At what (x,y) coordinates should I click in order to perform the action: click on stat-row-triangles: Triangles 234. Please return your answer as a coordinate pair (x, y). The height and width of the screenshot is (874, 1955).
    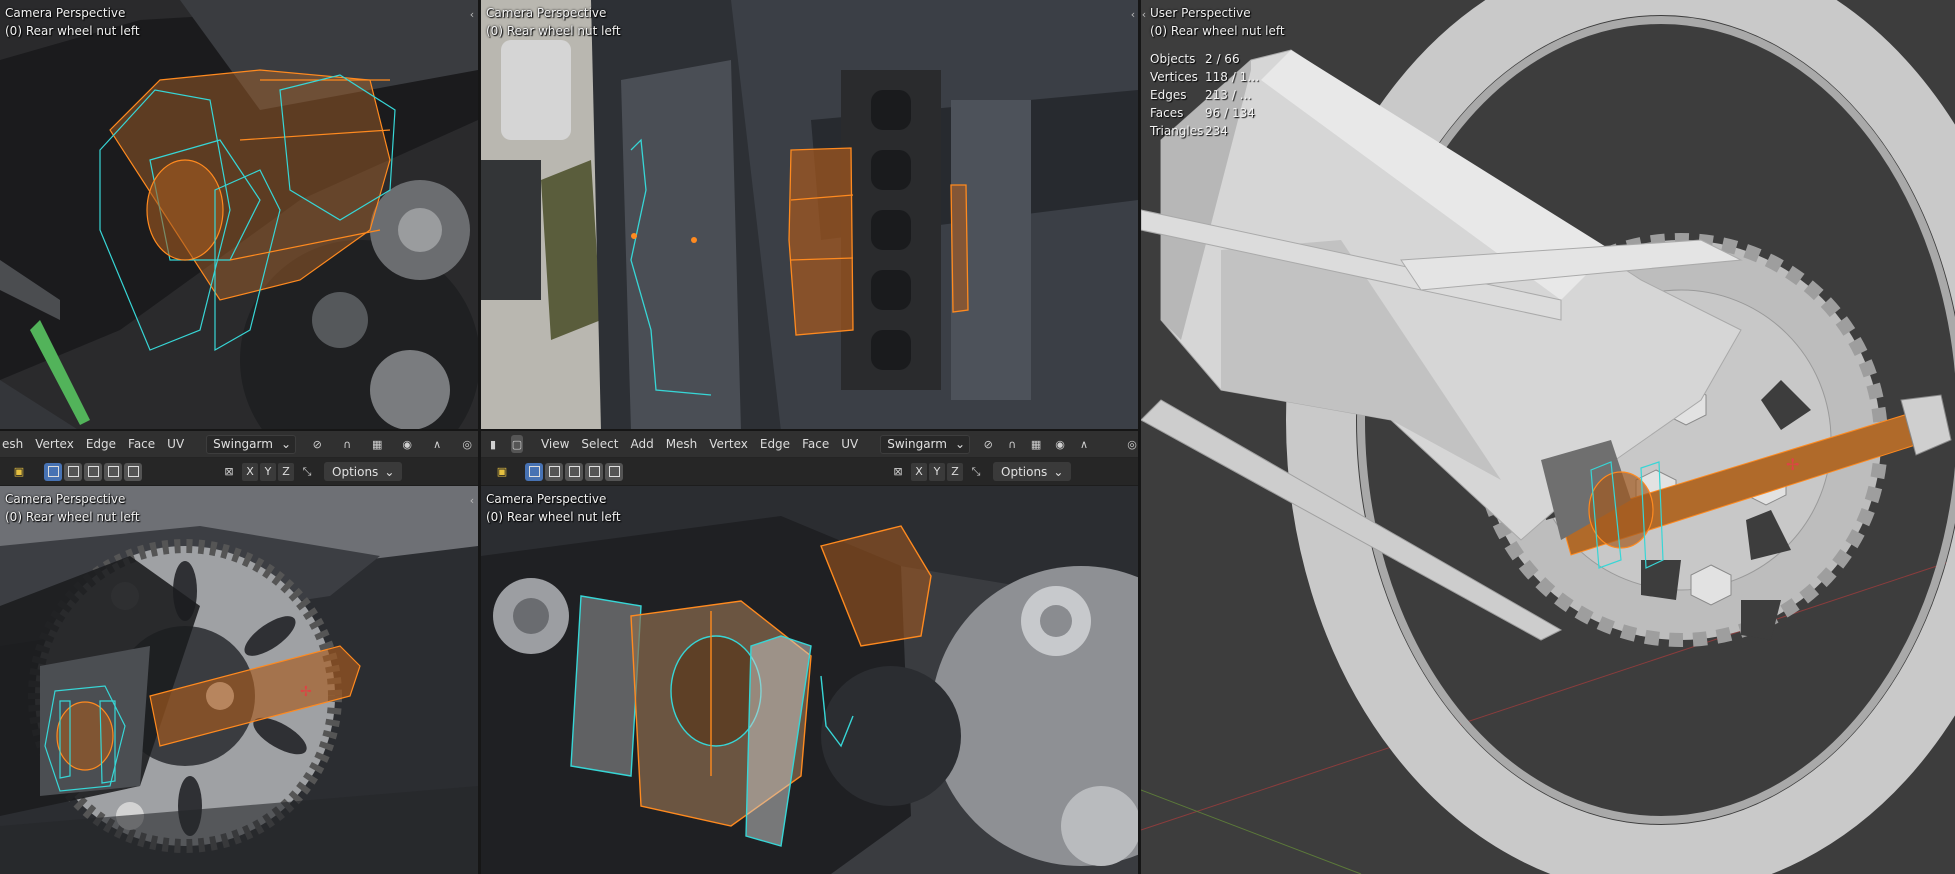
    Looking at the image, I should click on (1204, 131).